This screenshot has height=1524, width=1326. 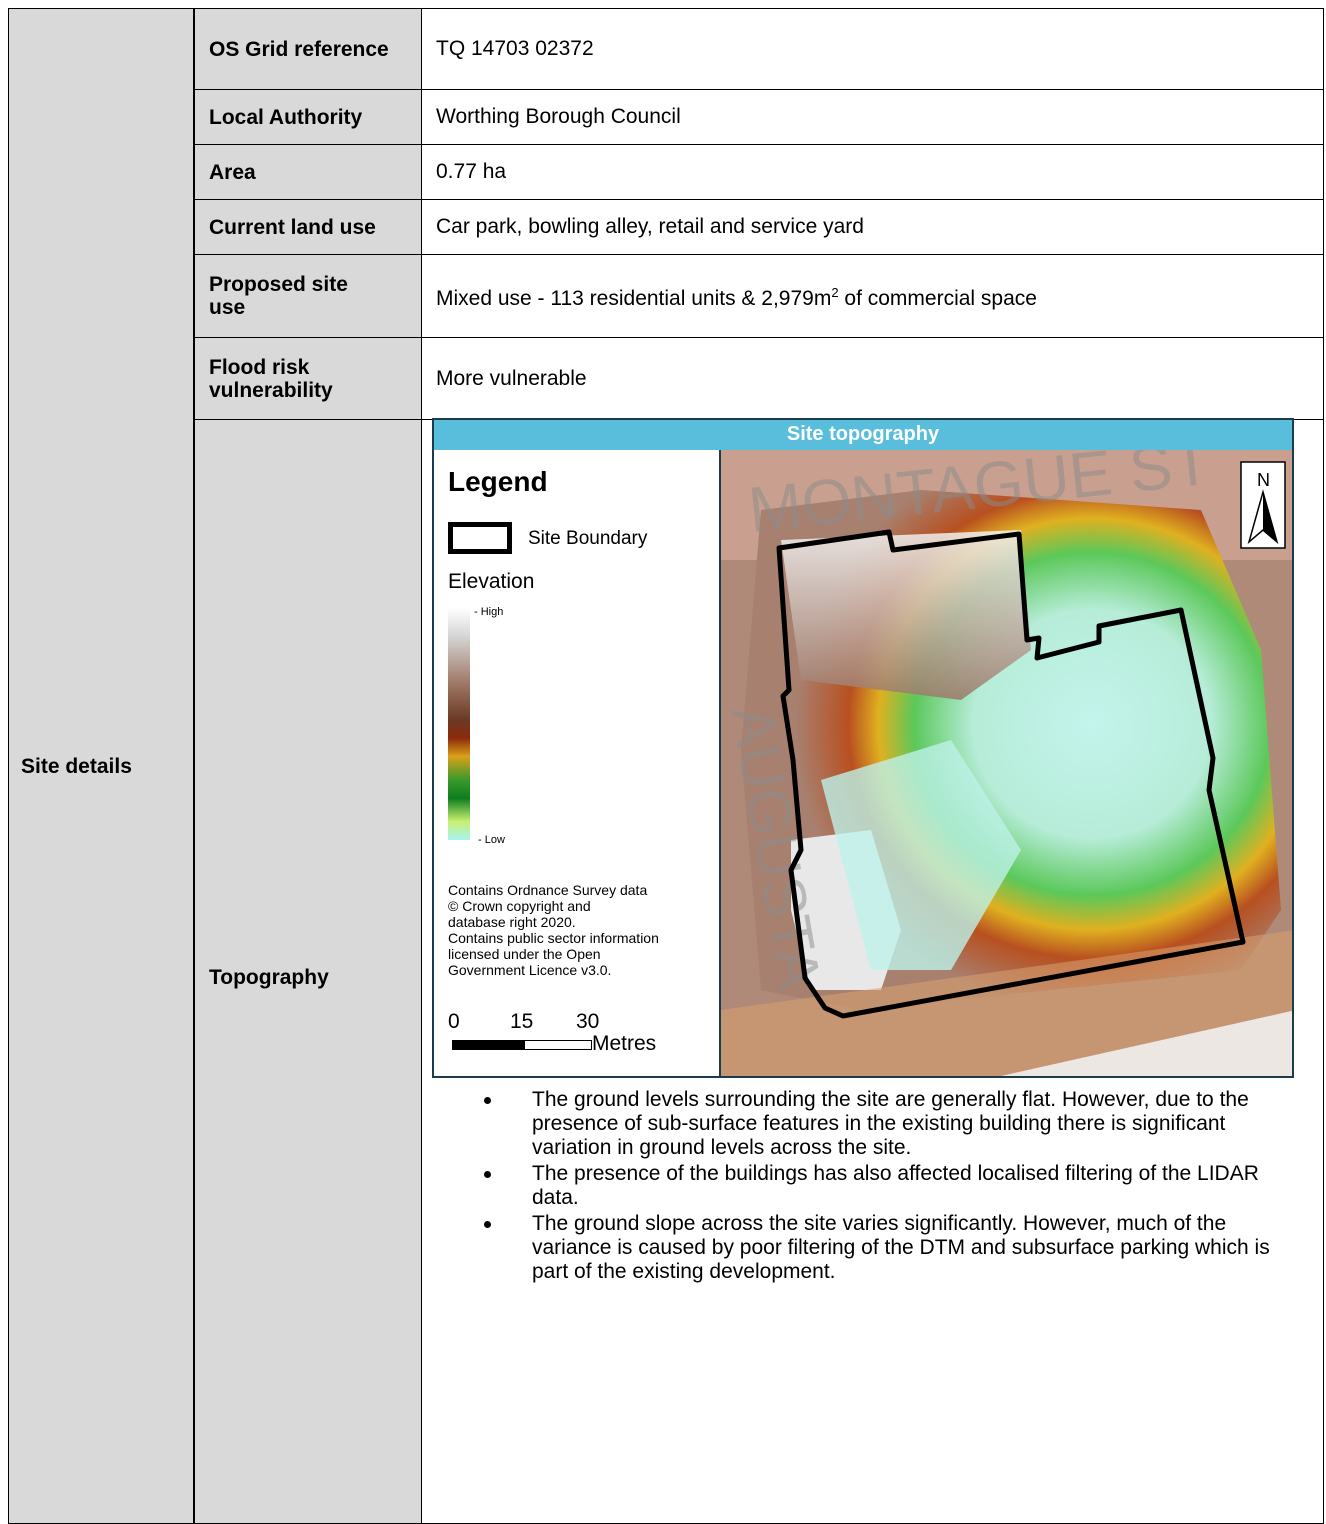 I want to click on copyright-line: licensed under the Open, so click(x=524, y=954).